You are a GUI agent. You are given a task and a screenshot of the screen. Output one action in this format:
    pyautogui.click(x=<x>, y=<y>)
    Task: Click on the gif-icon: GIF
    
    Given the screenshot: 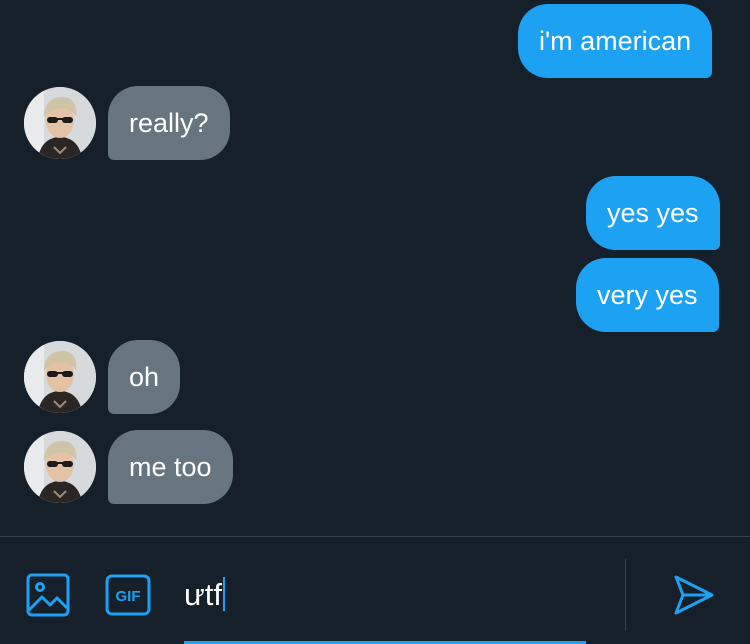 What is the action you would take?
    pyautogui.click(x=128, y=595)
    